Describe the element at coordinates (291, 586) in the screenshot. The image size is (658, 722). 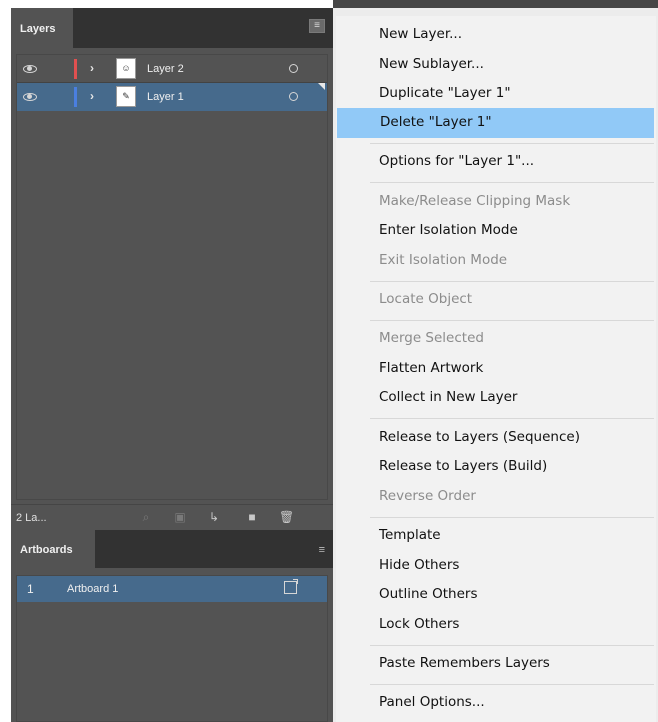
I see `artboard-options-icon` at that location.